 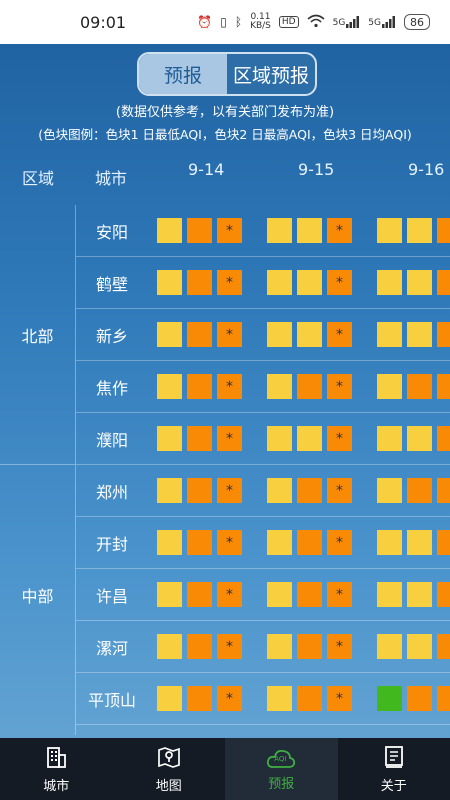 I want to click on battery-icon: 86, so click(x=417, y=22).